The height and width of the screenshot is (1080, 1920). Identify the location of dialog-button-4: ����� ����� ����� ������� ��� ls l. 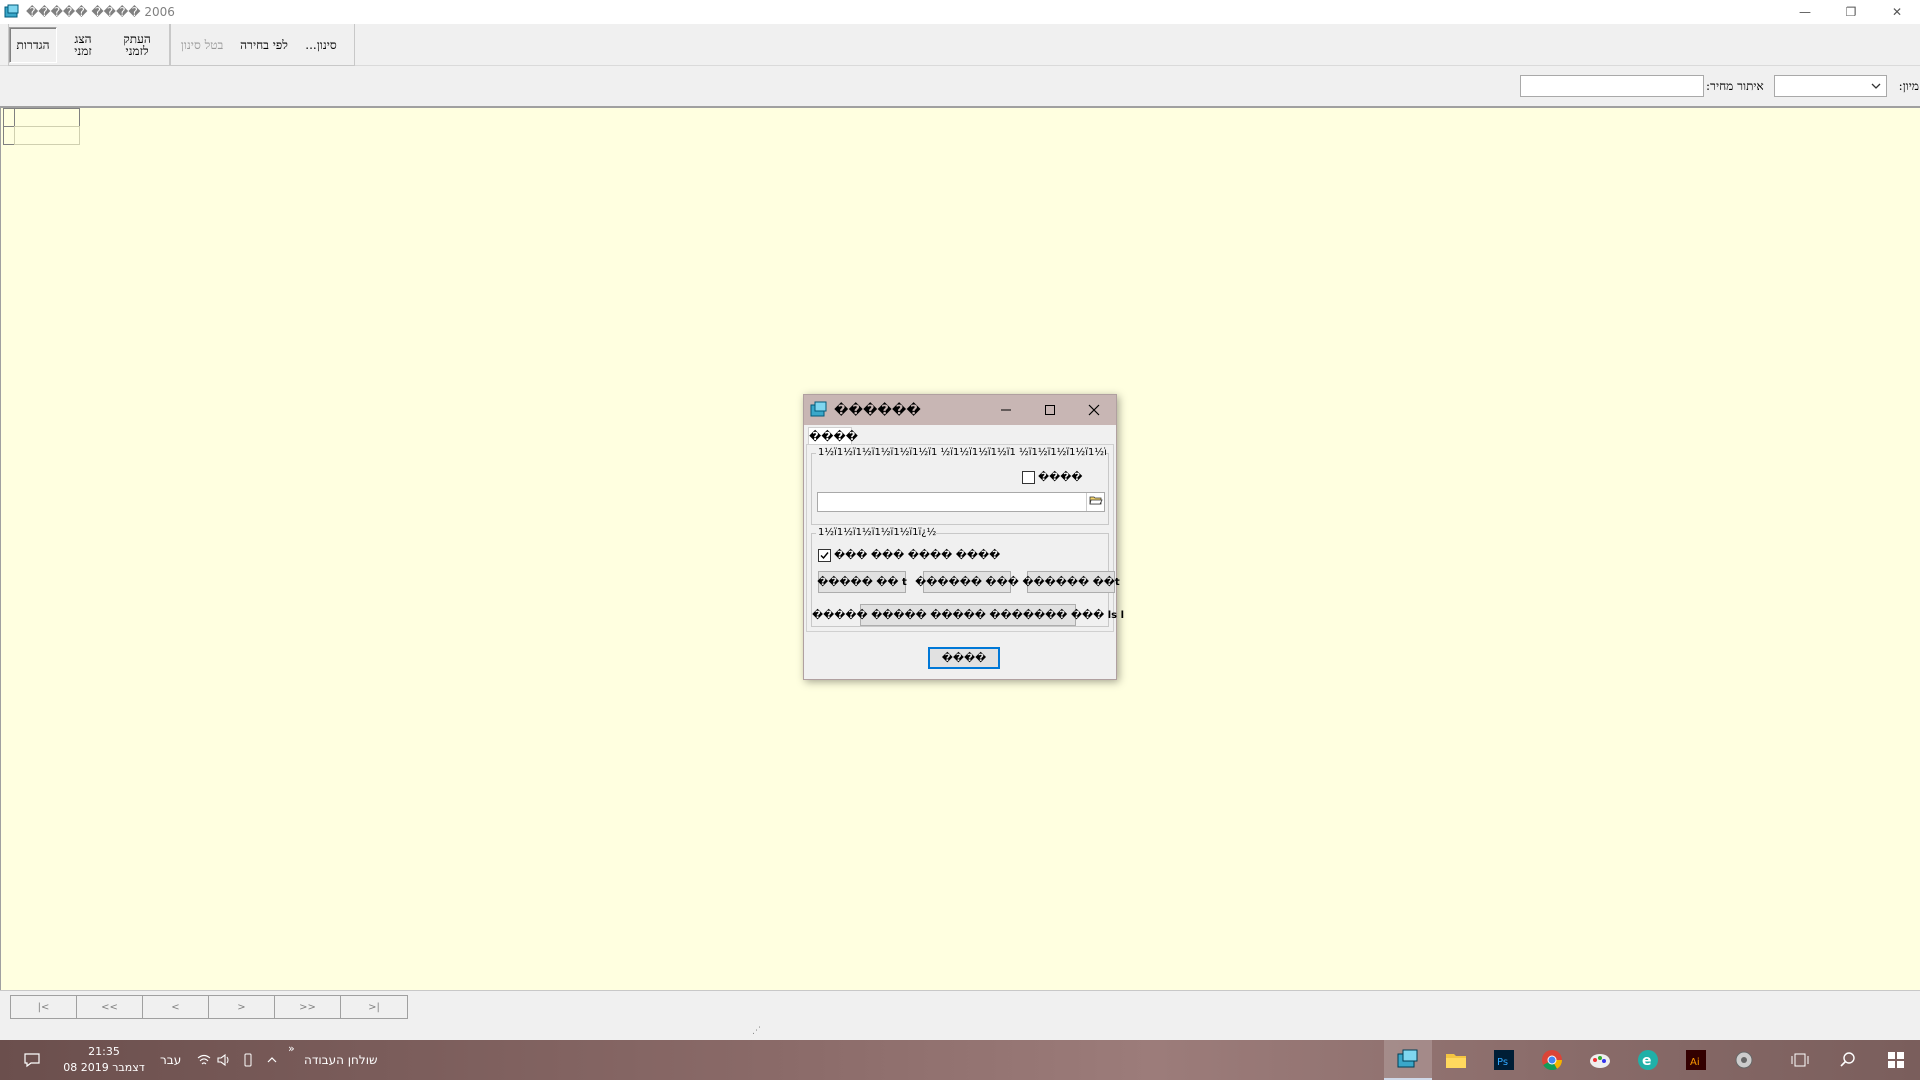
(968, 615).